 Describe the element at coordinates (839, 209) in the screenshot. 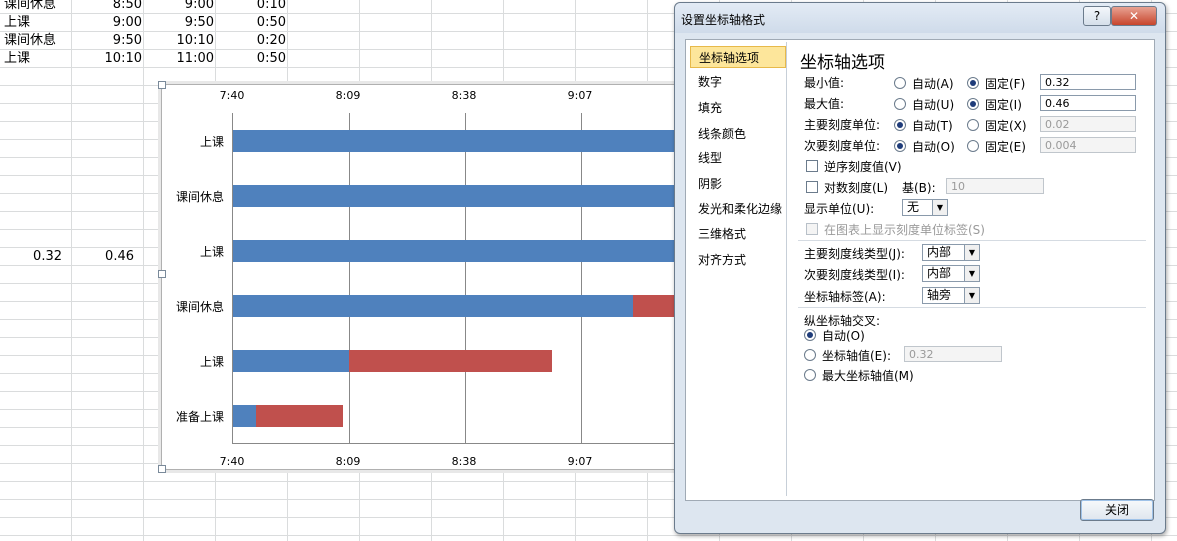

I see `display-units-label: 显示单位(U):` at that location.